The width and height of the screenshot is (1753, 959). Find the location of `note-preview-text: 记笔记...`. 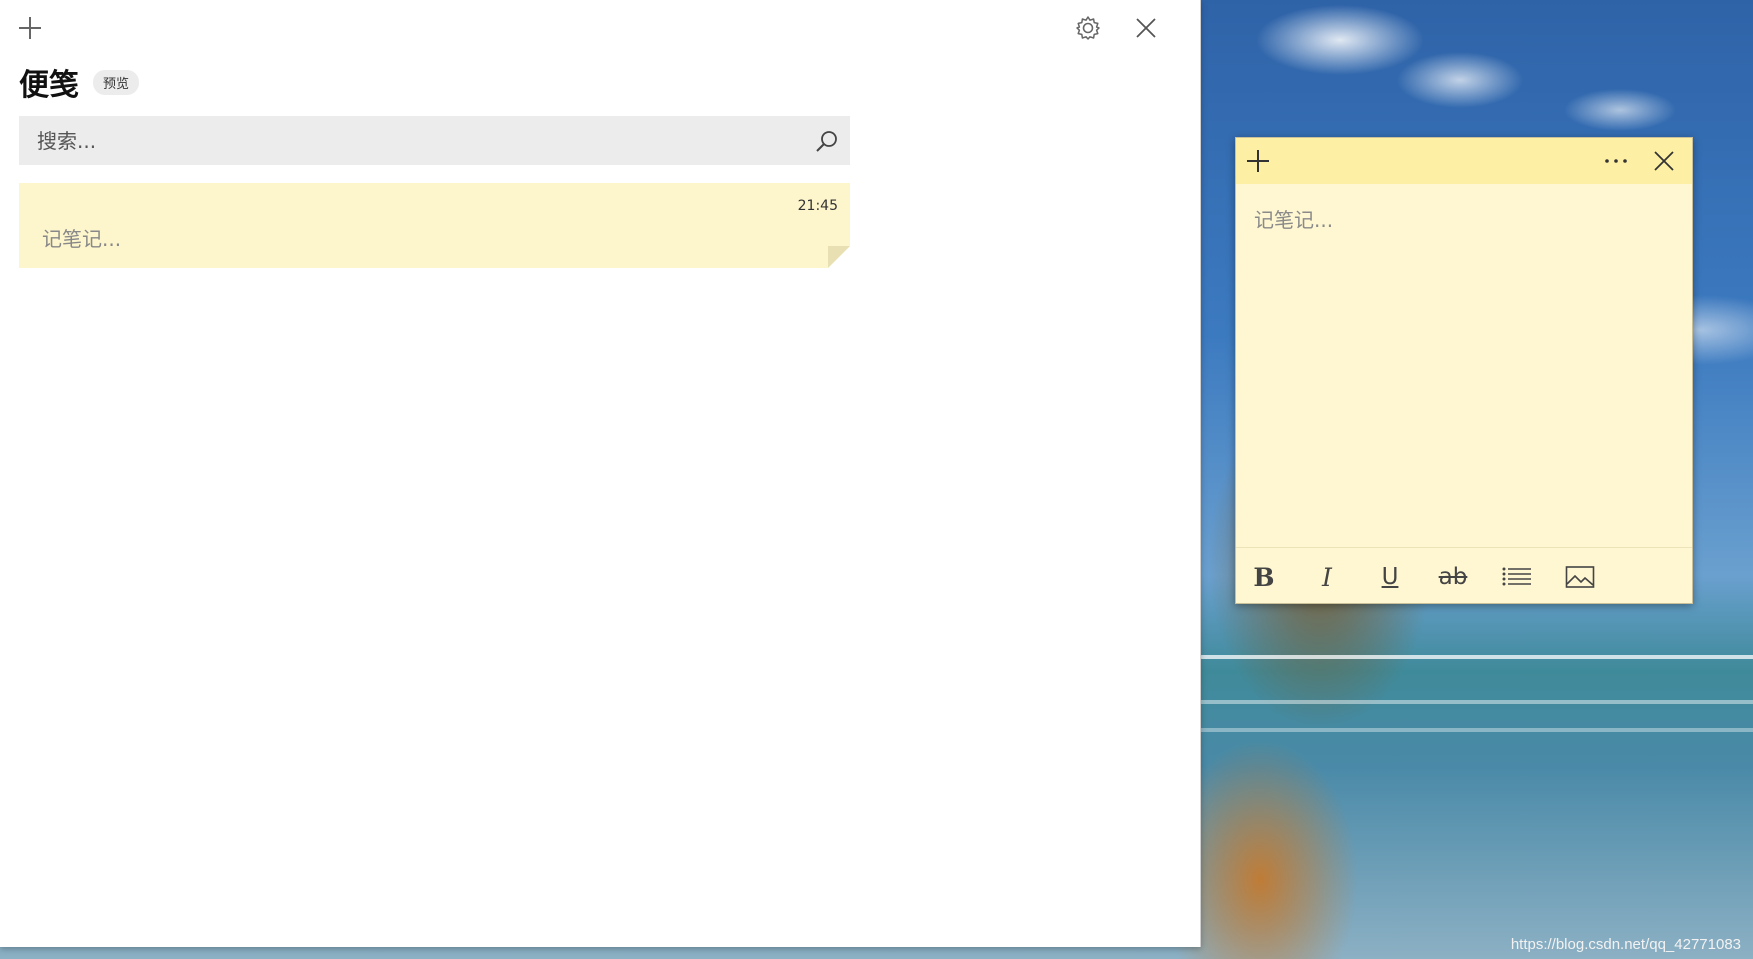

note-preview-text: 记笔记... is located at coordinates (82, 239).